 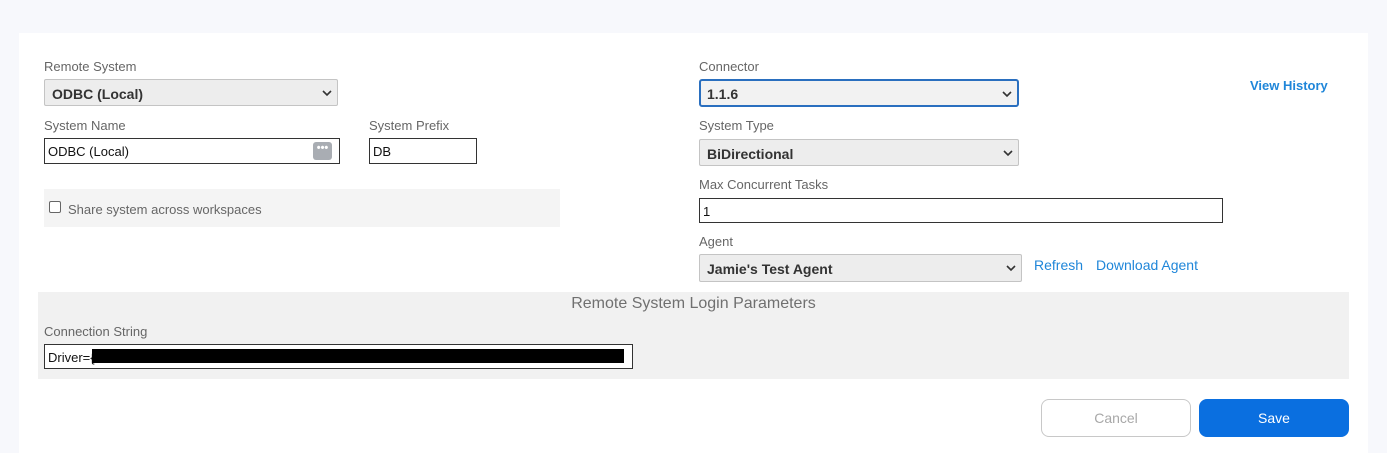 What do you see at coordinates (165, 209) in the screenshot?
I see `share-system-label: Share system across workspaces` at bounding box center [165, 209].